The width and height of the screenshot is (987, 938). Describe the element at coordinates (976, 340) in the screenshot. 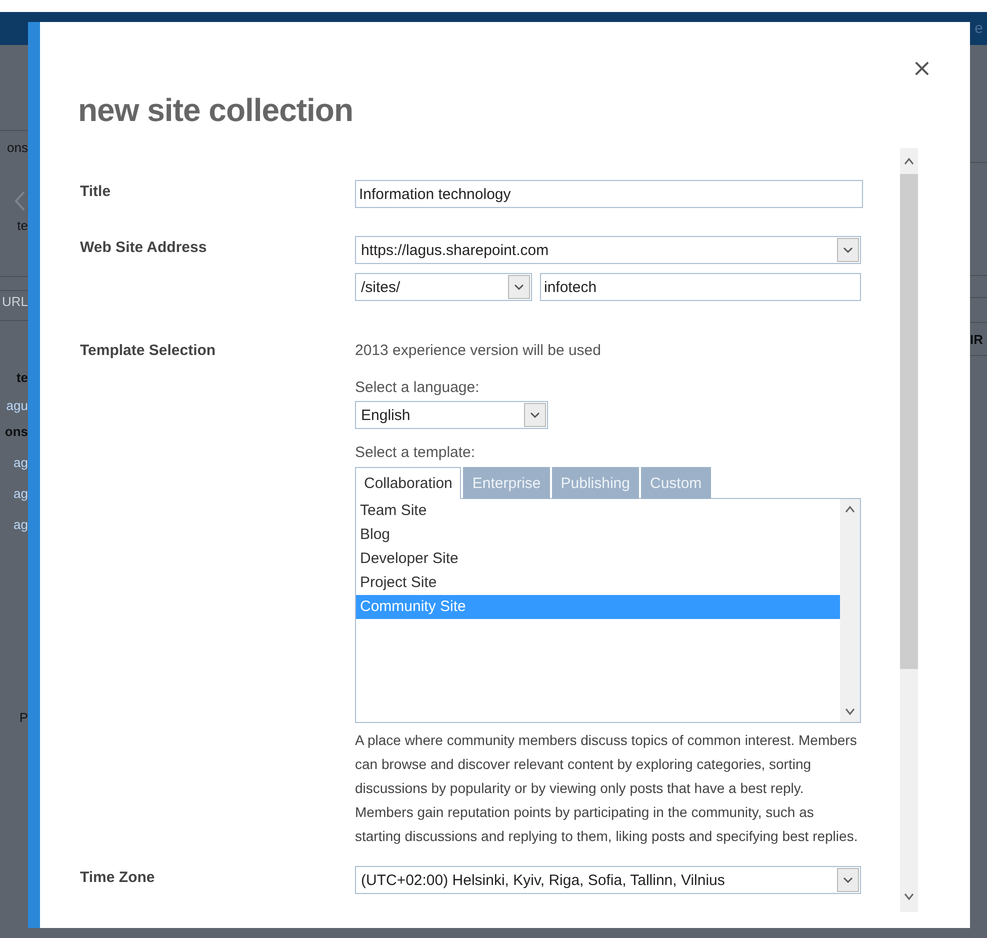

I see `background-text: IR` at that location.